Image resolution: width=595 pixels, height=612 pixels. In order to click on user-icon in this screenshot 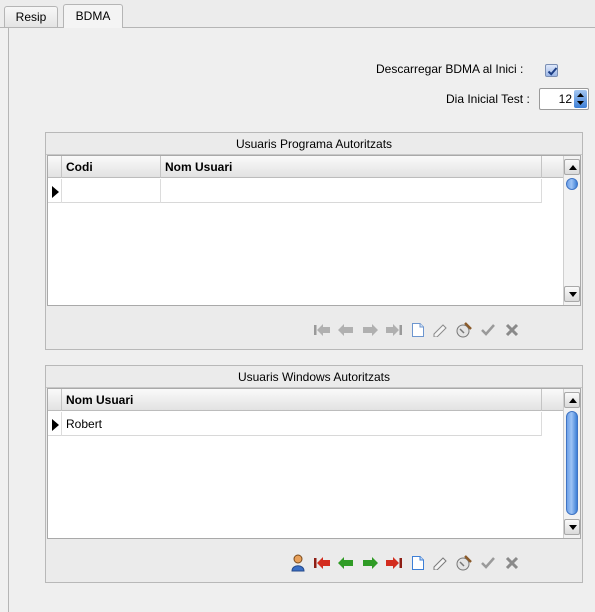, I will do `click(298, 563)`.